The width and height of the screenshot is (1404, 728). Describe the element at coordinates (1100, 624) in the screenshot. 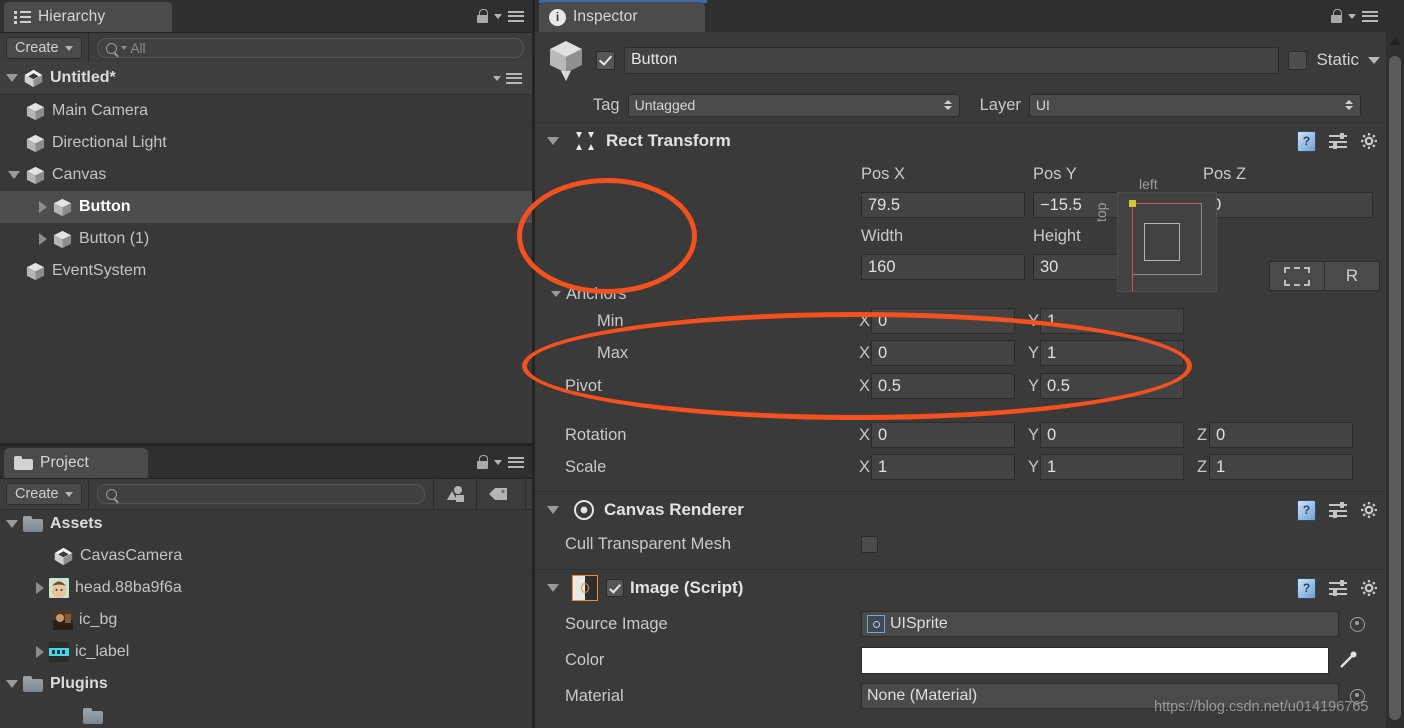

I see `source-image-field: UISprite` at that location.